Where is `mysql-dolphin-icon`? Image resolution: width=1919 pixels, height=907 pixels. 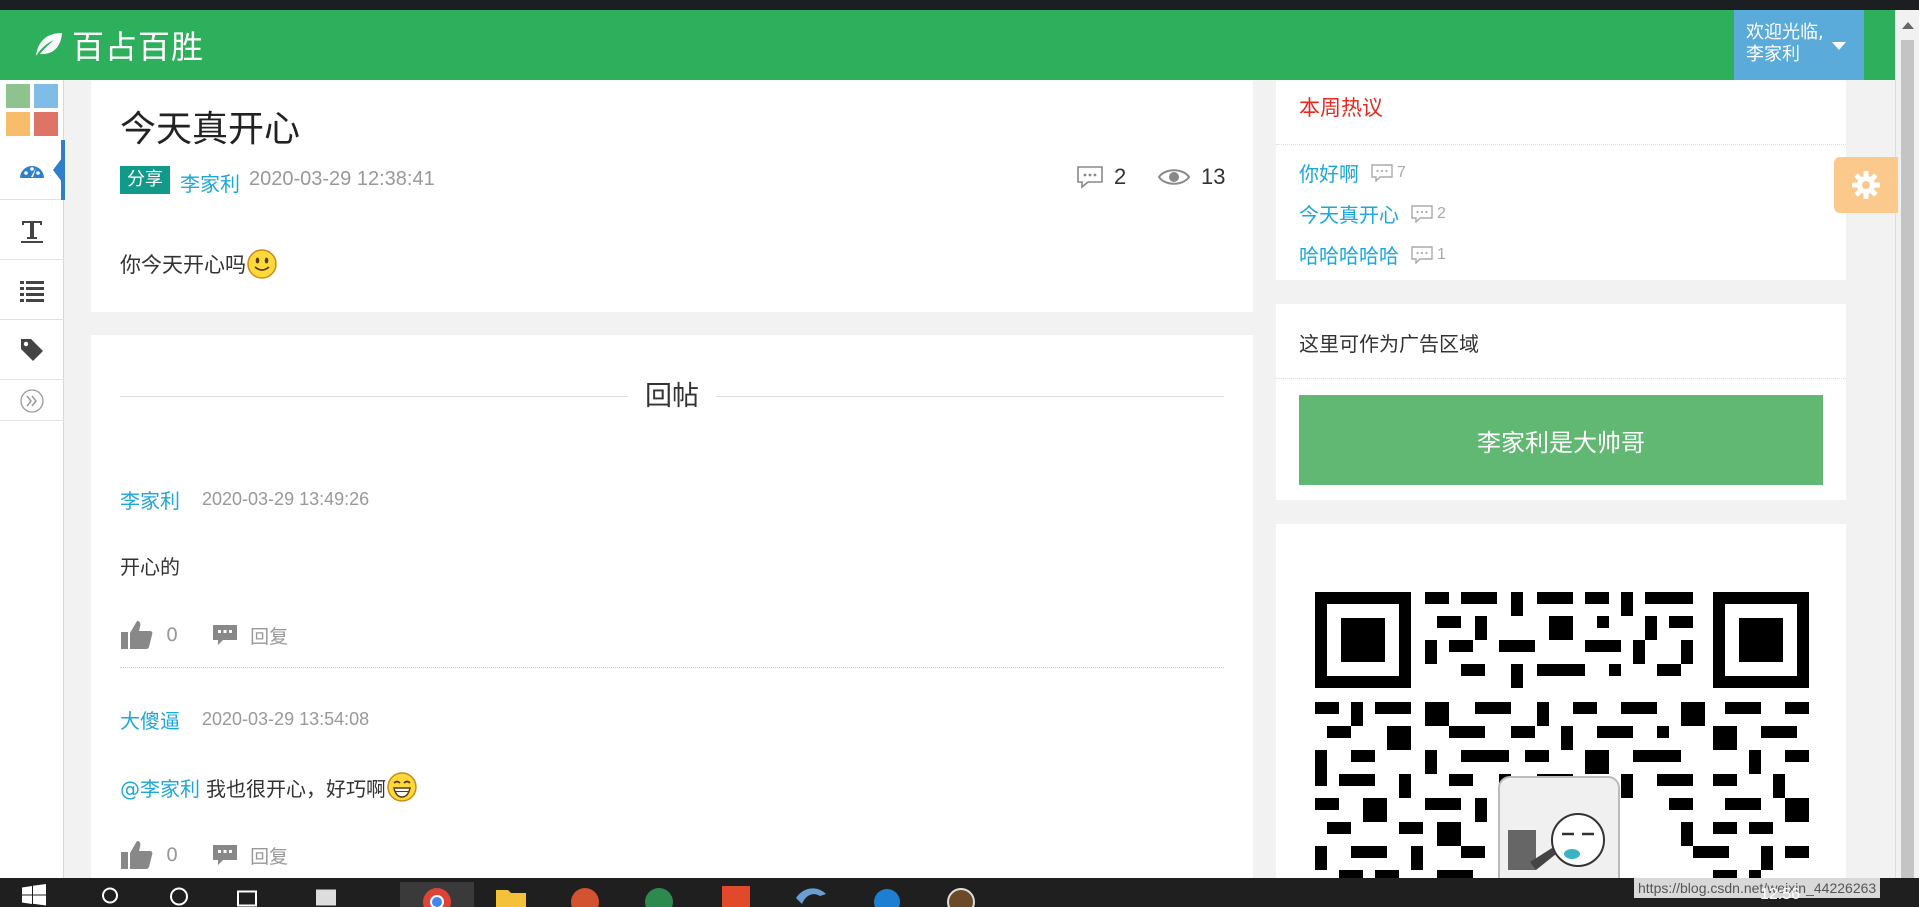 mysql-dolphin-icon is located at coordinates (811, 894).